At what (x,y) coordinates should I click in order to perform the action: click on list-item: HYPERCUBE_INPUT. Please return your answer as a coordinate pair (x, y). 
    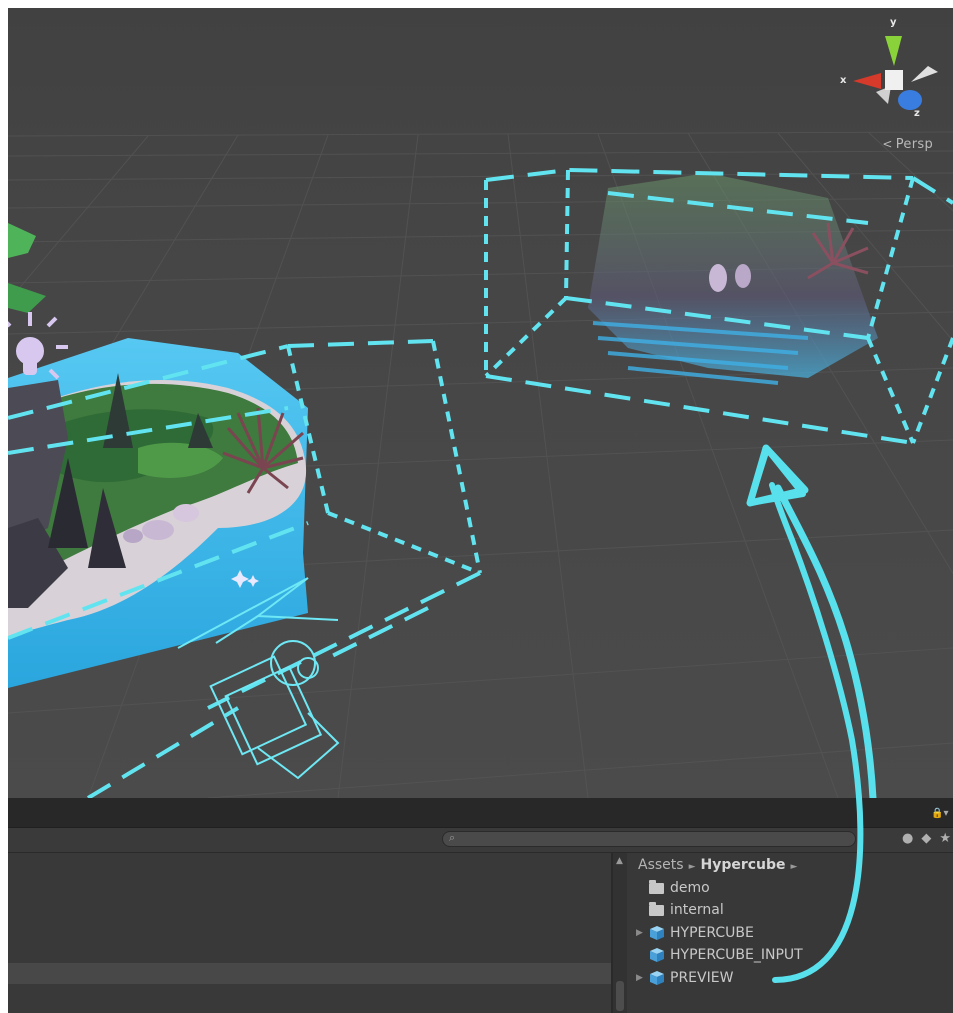
    Looking at the image, I should click on (719, 955).